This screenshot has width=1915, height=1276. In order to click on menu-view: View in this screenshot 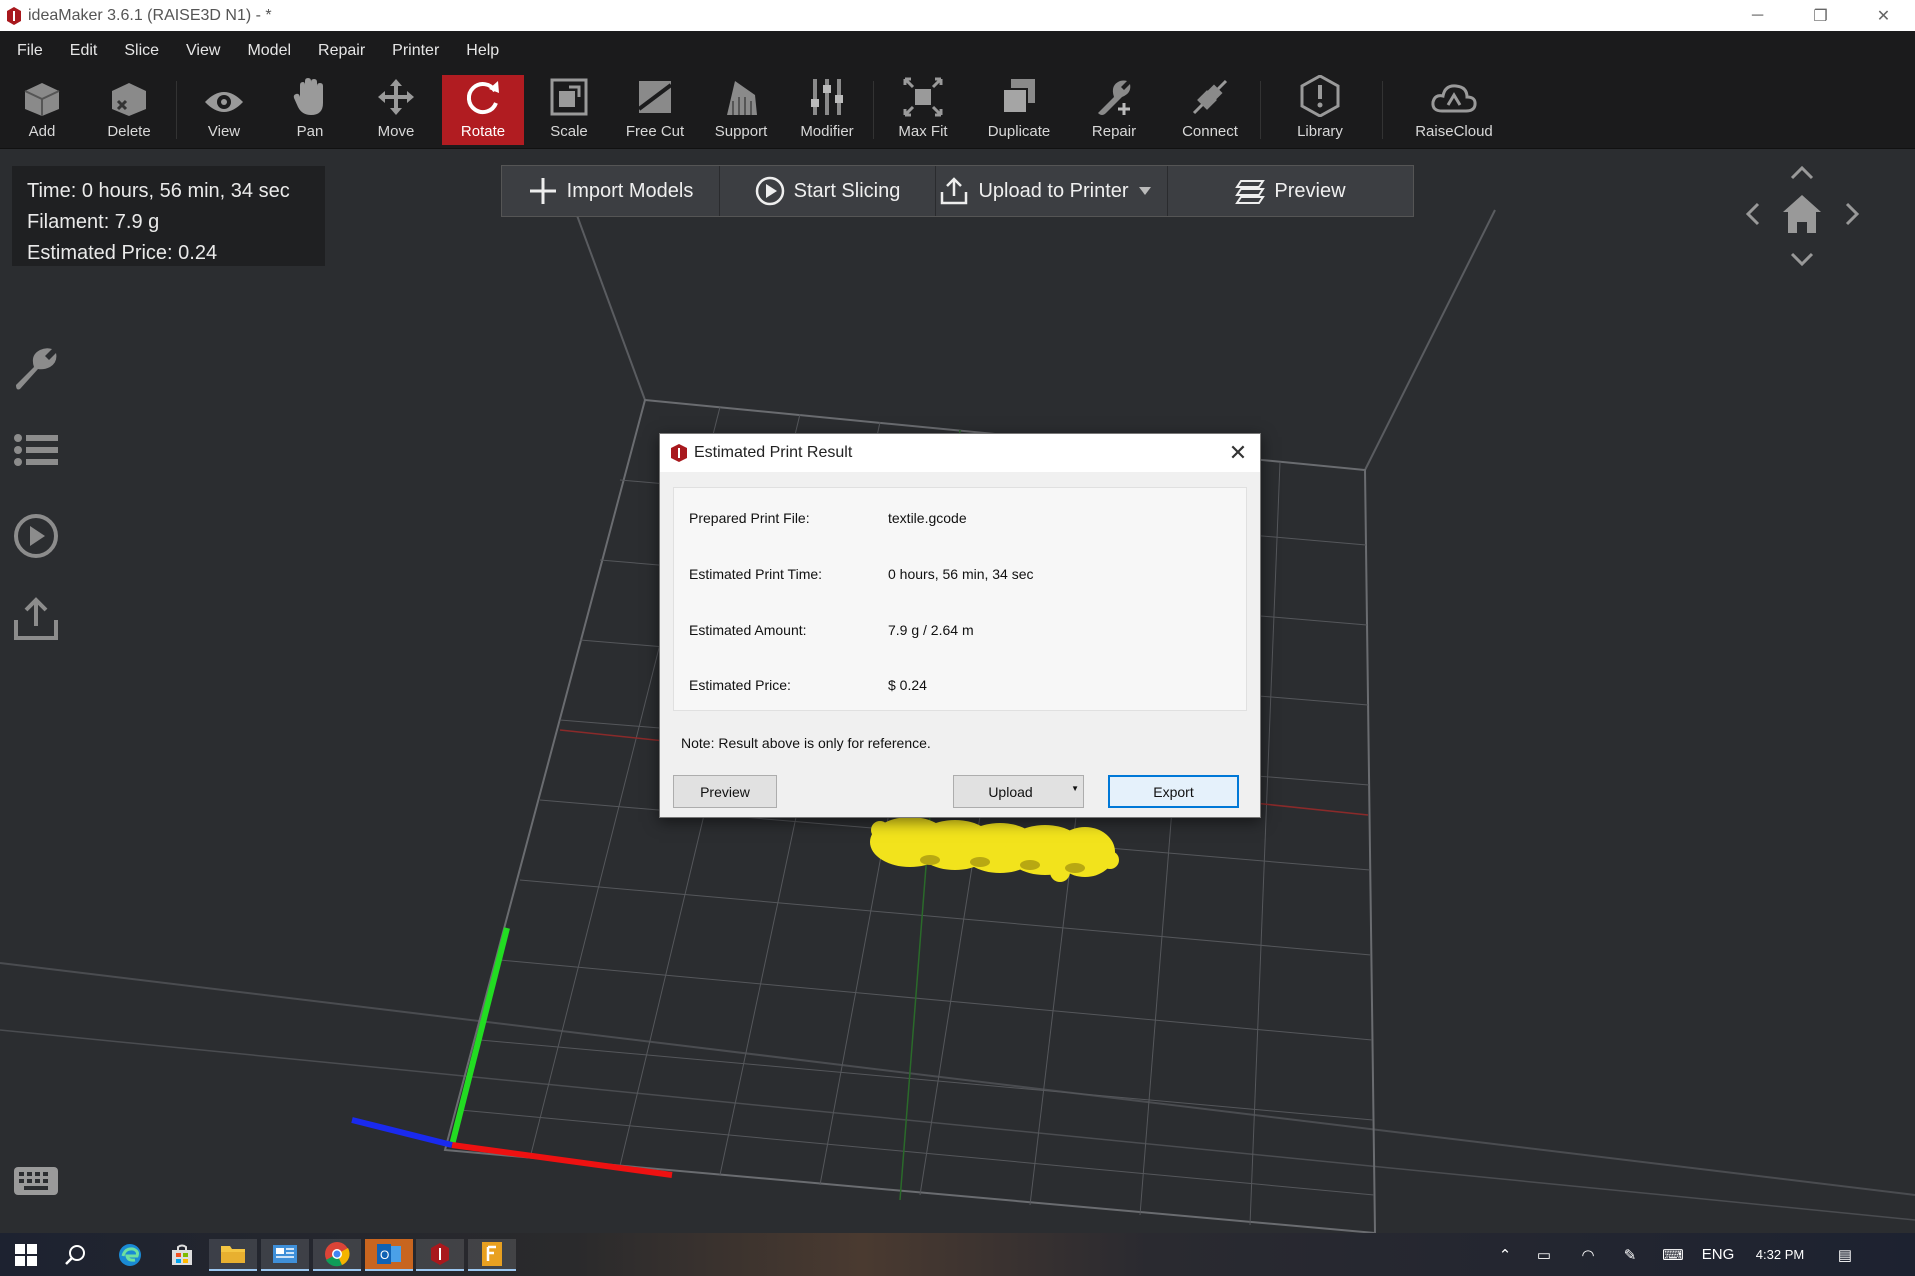, I will do `click(203, 51)`.